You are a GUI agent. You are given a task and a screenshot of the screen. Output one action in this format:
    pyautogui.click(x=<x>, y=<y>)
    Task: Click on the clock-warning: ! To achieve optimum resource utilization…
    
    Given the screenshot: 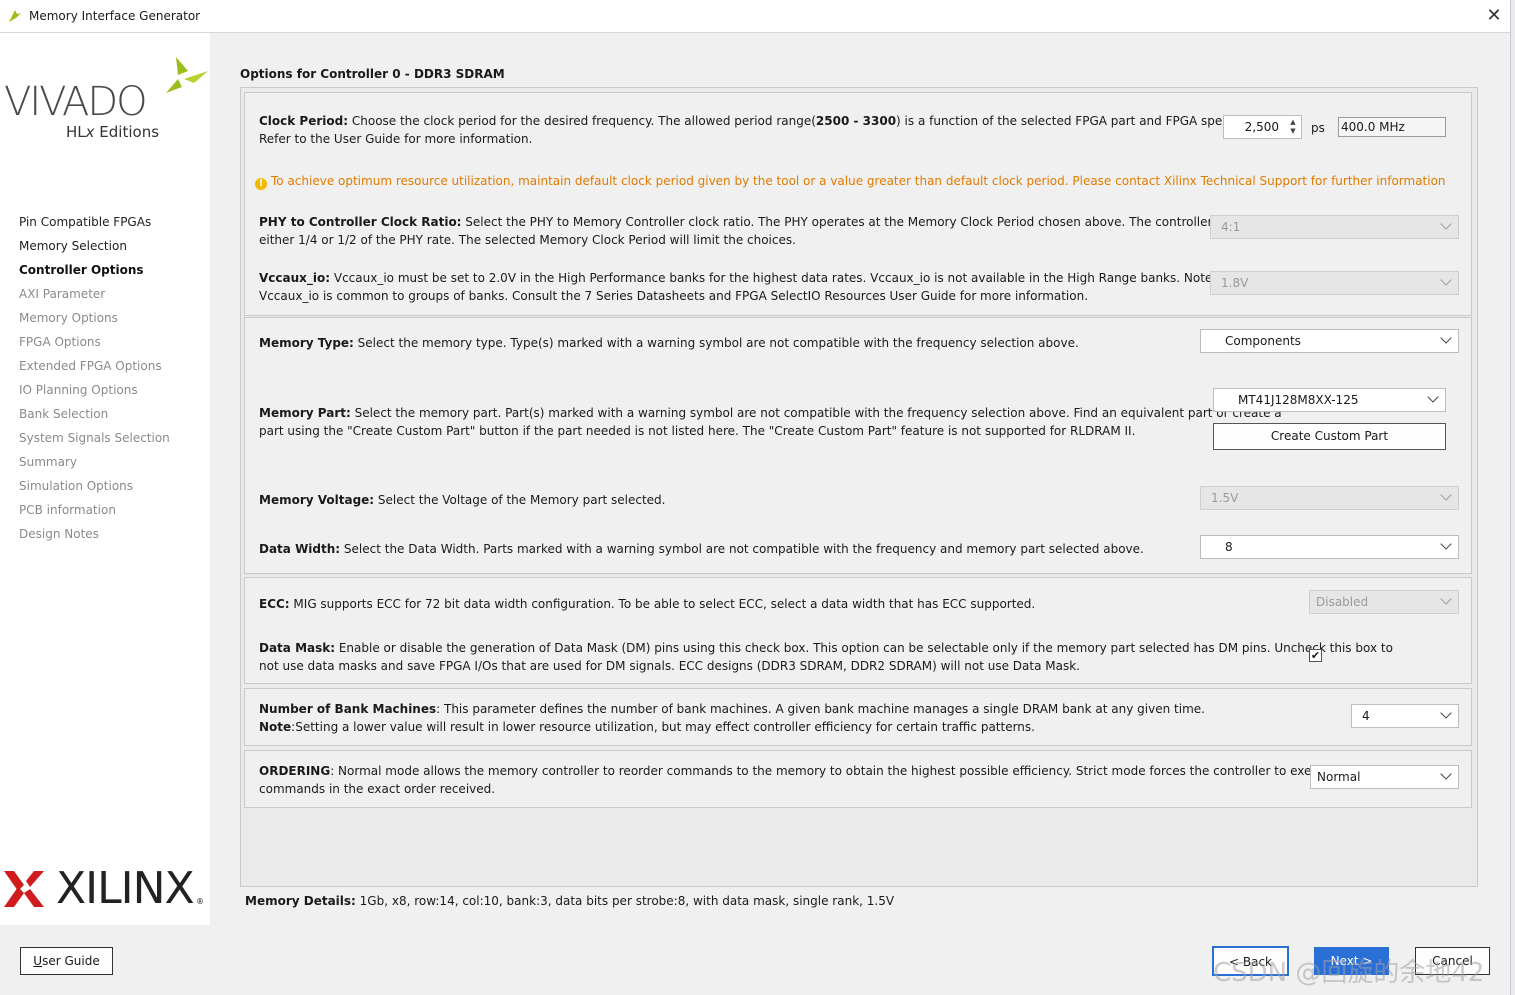 What is the action you would take?
    pyautogui.click(x=850, y=182)
    